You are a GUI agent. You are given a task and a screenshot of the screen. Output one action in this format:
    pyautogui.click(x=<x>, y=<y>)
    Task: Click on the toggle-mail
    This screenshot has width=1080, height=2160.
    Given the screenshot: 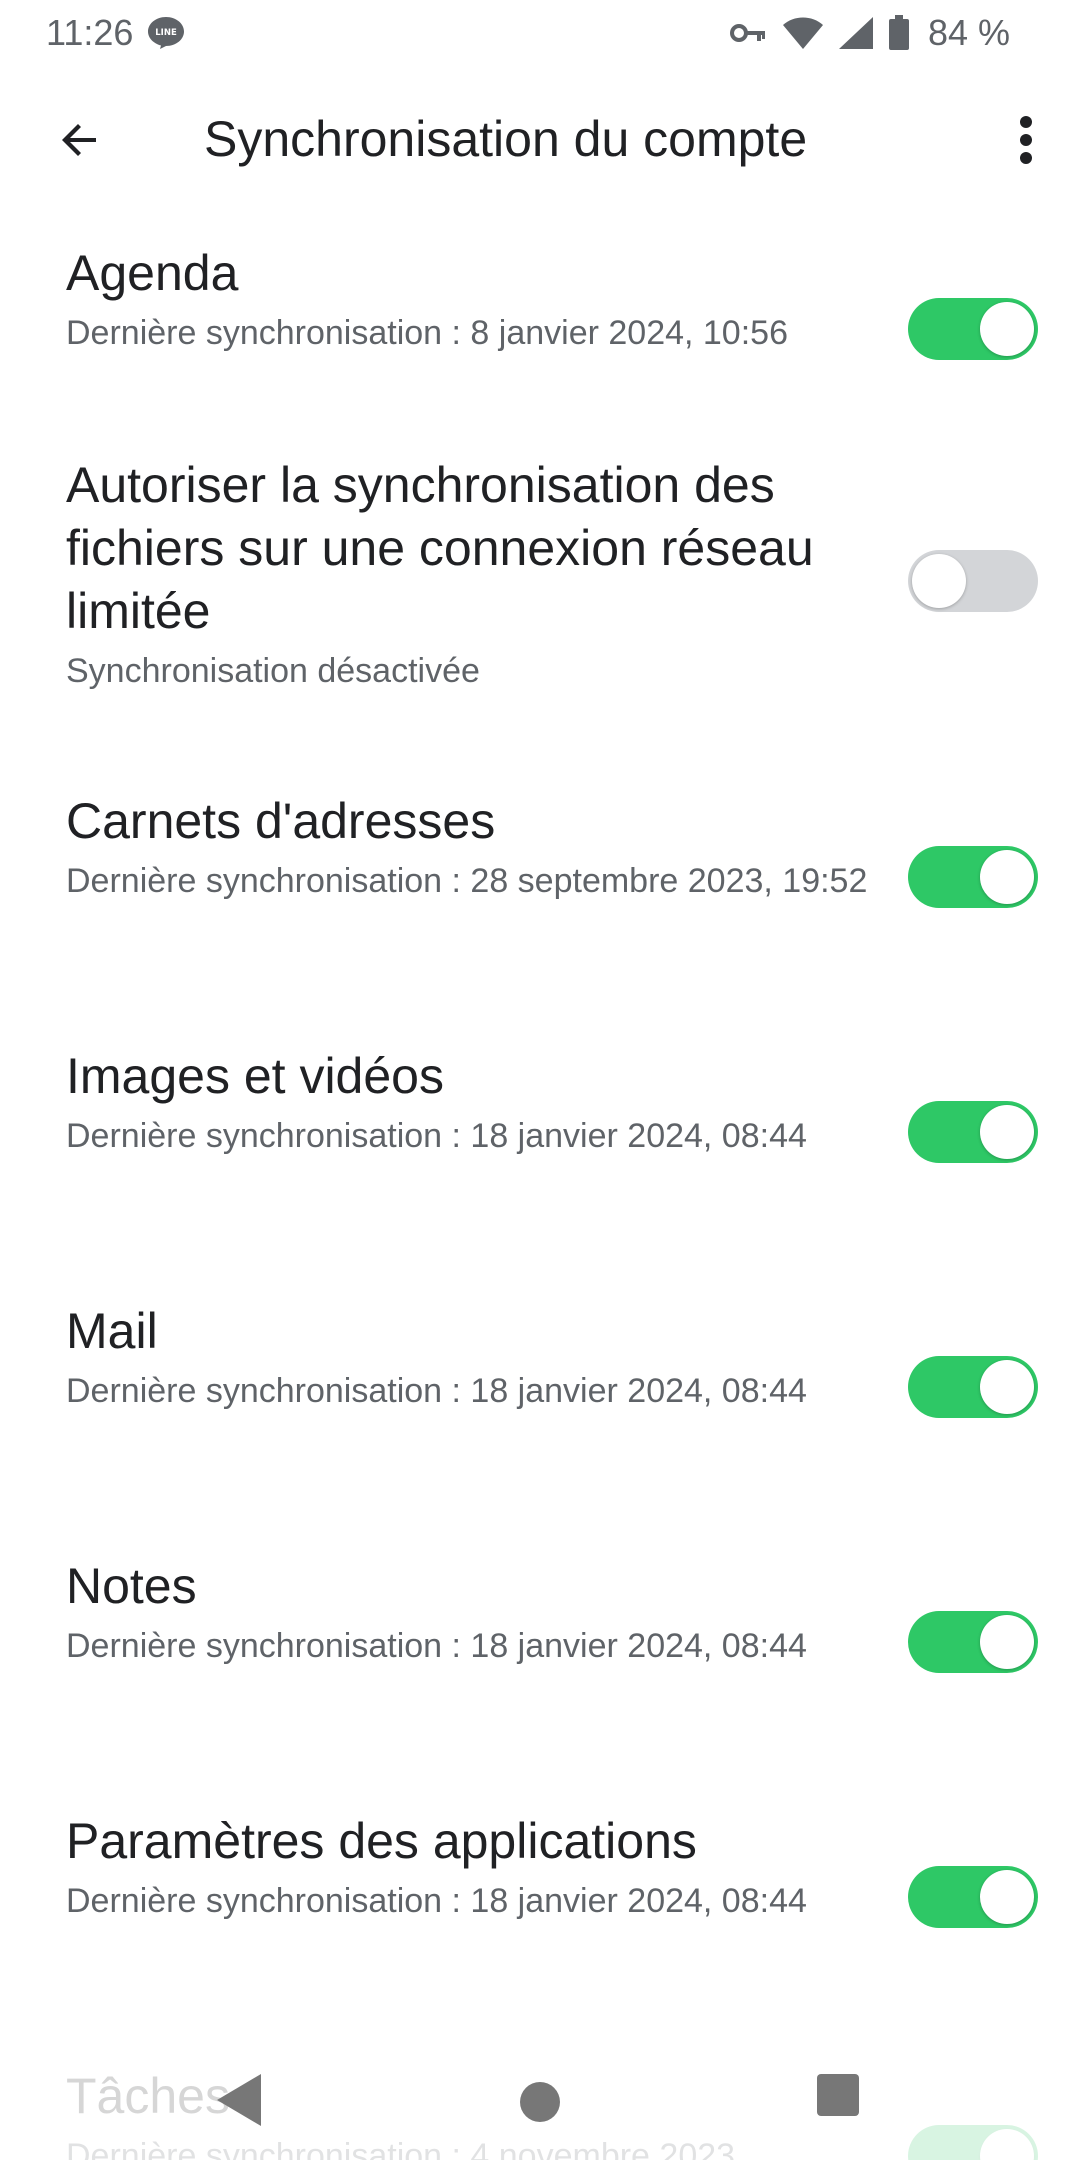 What is the action you would take?
    pyautogui.click(x=973, y=1387)
    